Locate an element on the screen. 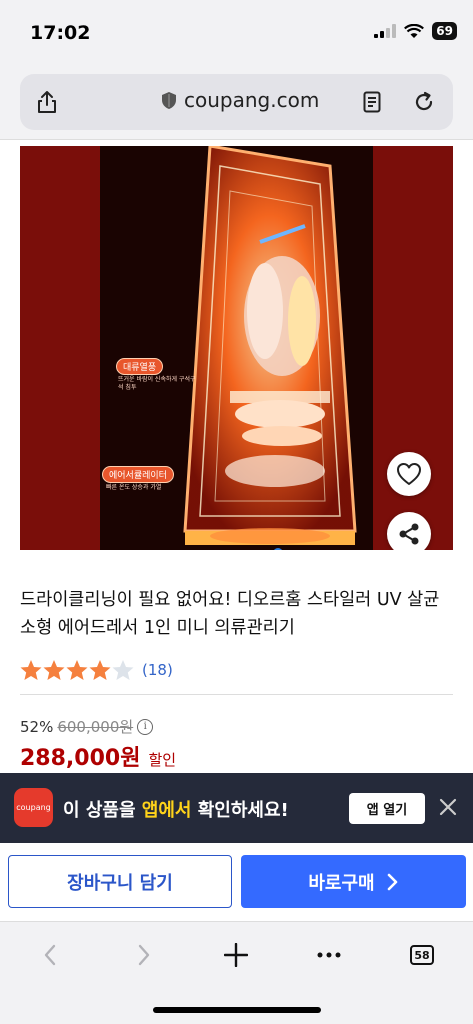  heart-icon is located at coordinates (409, 474).